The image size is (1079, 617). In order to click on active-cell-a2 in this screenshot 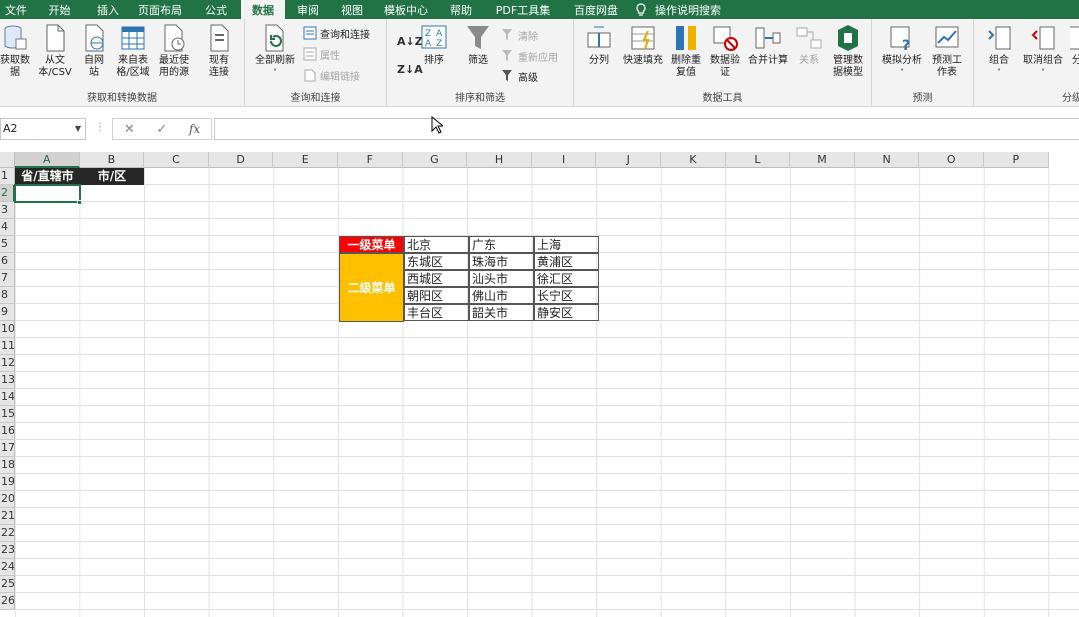, I will do `click(47, 193)`.